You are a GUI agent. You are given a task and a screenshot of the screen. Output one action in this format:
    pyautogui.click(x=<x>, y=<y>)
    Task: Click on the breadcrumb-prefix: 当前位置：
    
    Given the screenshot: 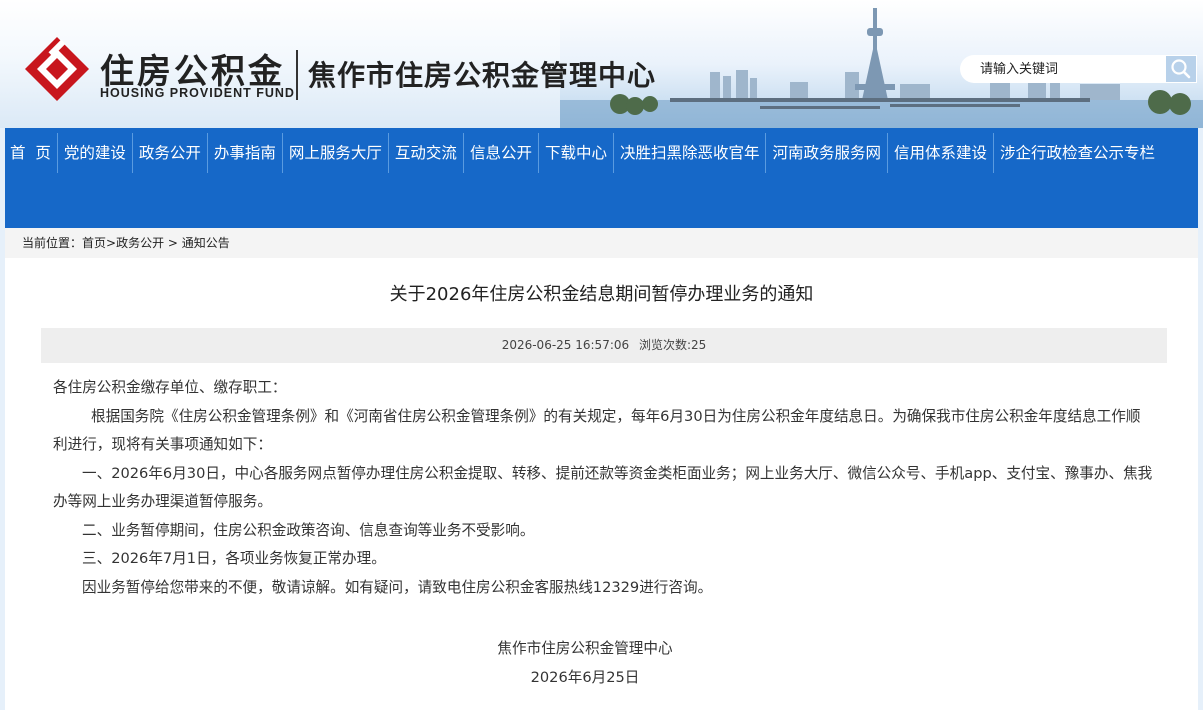 What is the action you would take?
    pyautogui.click(x=52, y=243)
    